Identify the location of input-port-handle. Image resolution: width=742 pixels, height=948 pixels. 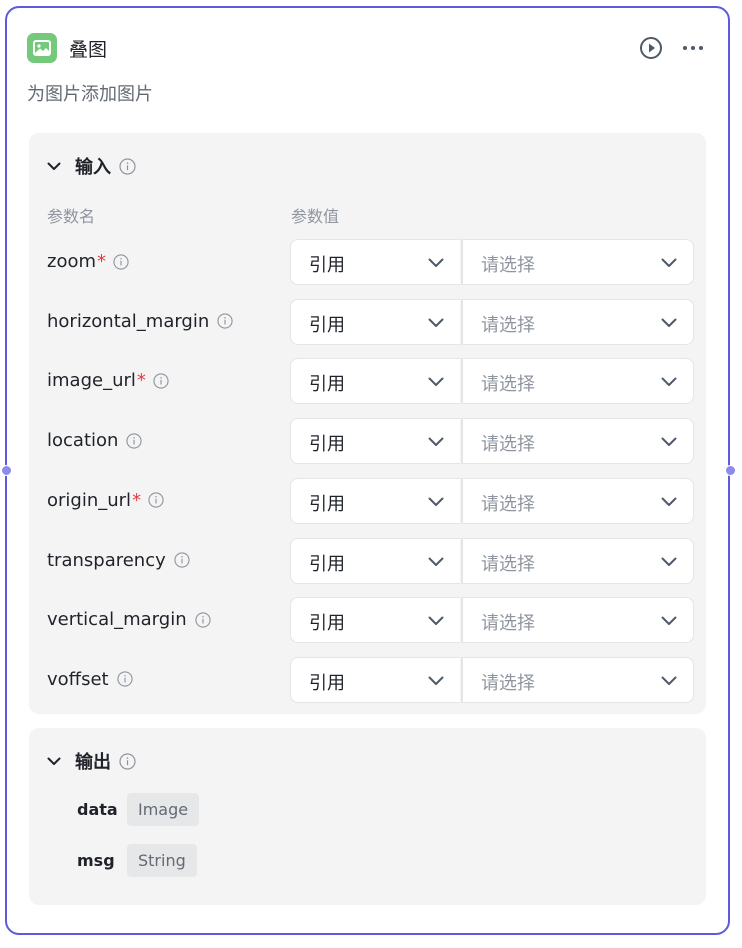
(6, 470).